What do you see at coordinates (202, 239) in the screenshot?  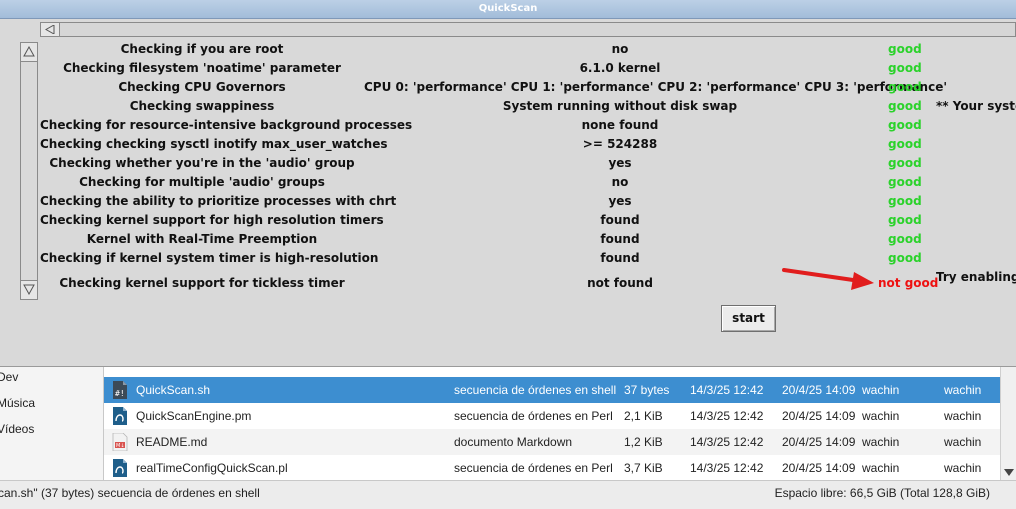 I see `check-label: Kernel with Real-Time Preemption` at bounding box center [202, 239].